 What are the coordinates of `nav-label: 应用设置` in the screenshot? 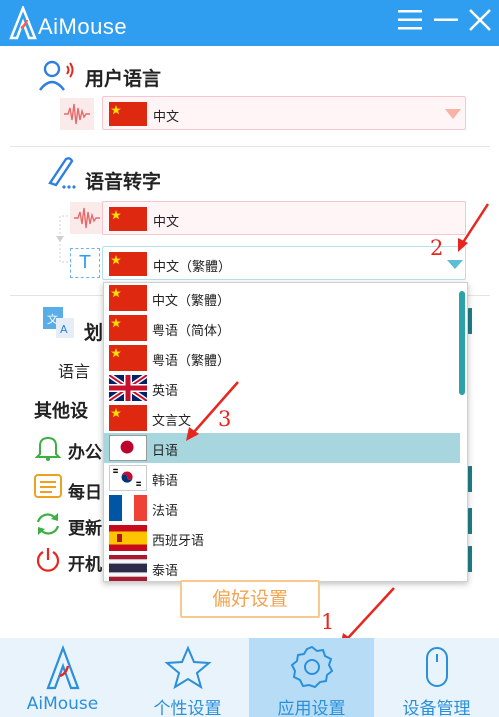 It's located at (311, 708).